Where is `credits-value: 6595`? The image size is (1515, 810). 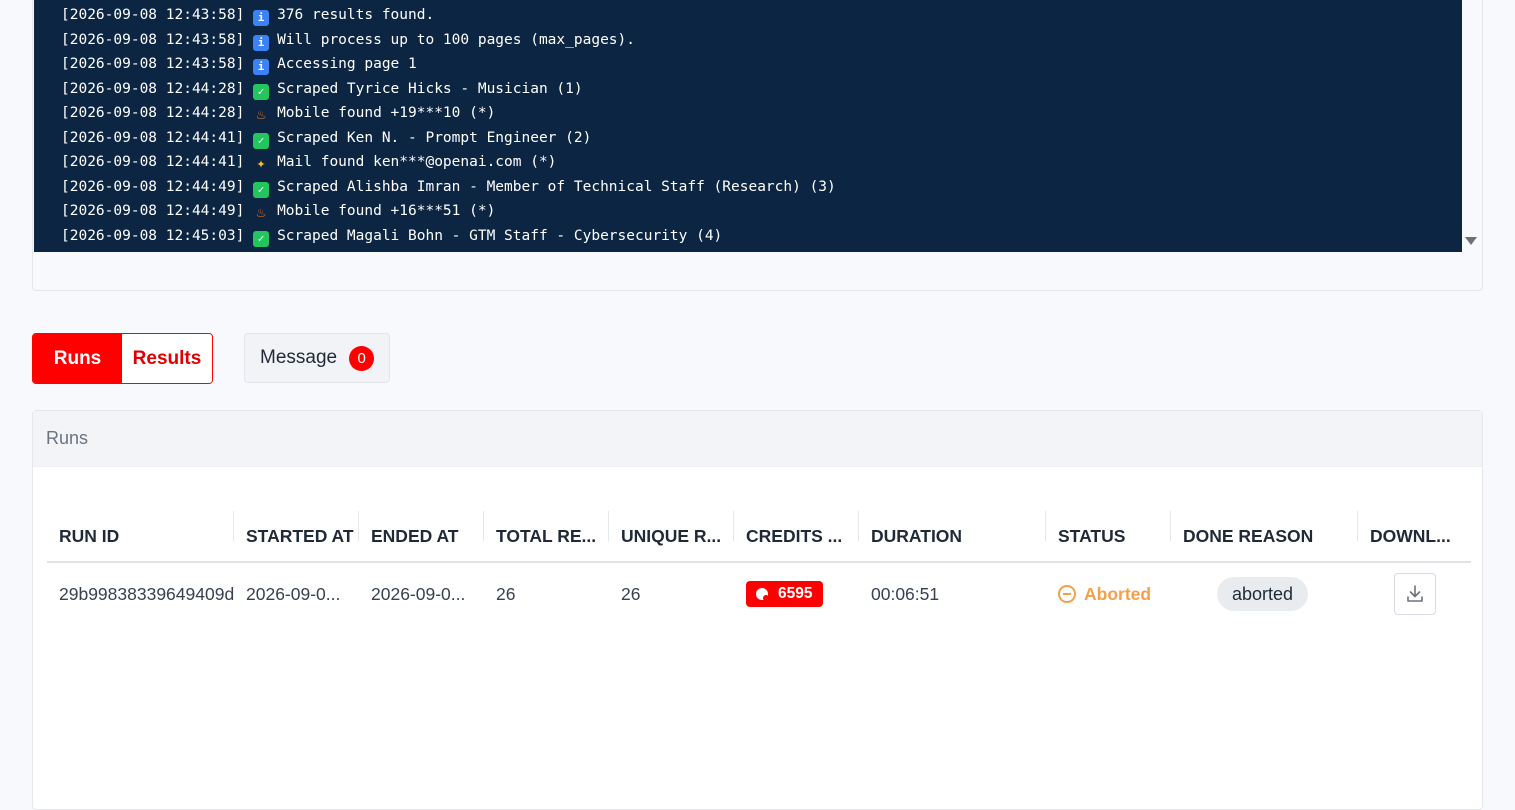
credits-value: 6595 is located at coordinates (795, 593).